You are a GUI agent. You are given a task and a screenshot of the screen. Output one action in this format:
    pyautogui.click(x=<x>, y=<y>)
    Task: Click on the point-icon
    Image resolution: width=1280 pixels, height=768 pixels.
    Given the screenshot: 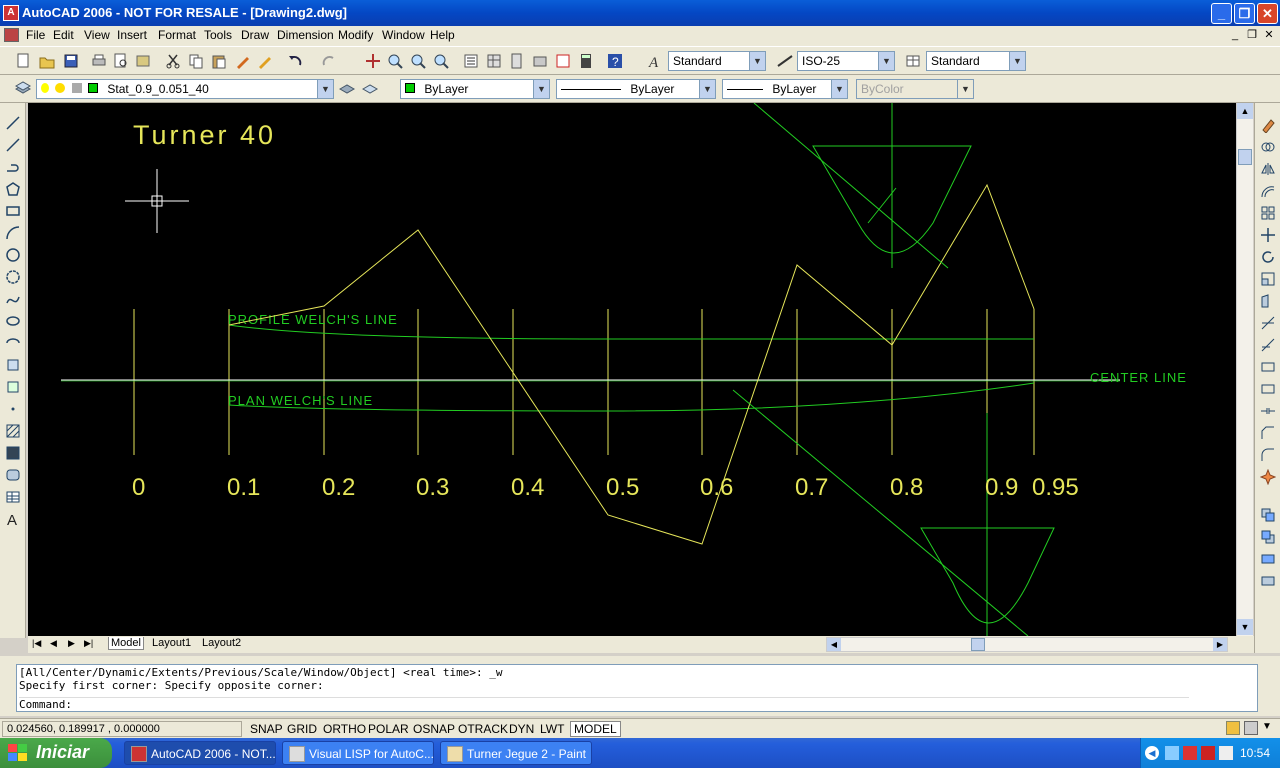 What is the action you would take?
    pyautogui.click(x=13, y=409)
    